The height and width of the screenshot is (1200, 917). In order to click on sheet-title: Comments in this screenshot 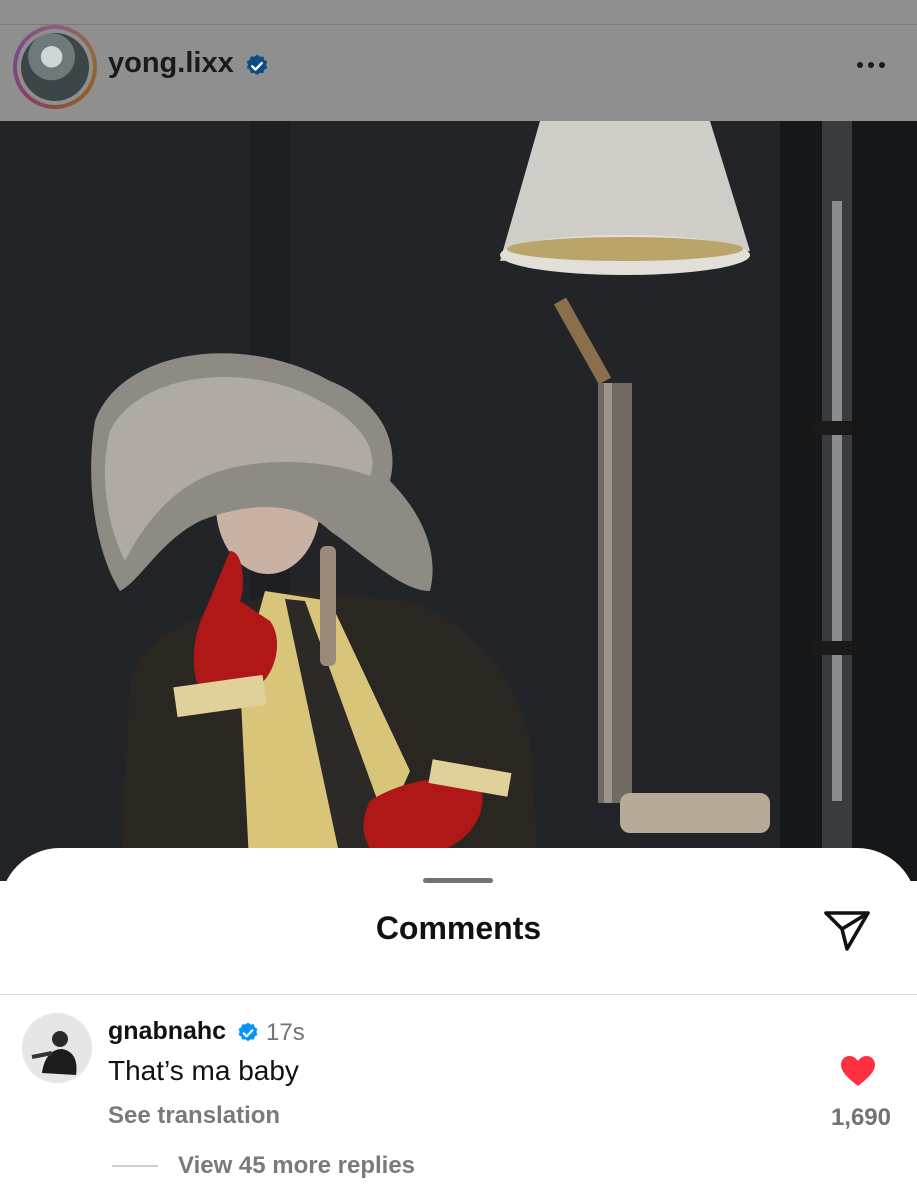, I will do `click(458, 928)`.